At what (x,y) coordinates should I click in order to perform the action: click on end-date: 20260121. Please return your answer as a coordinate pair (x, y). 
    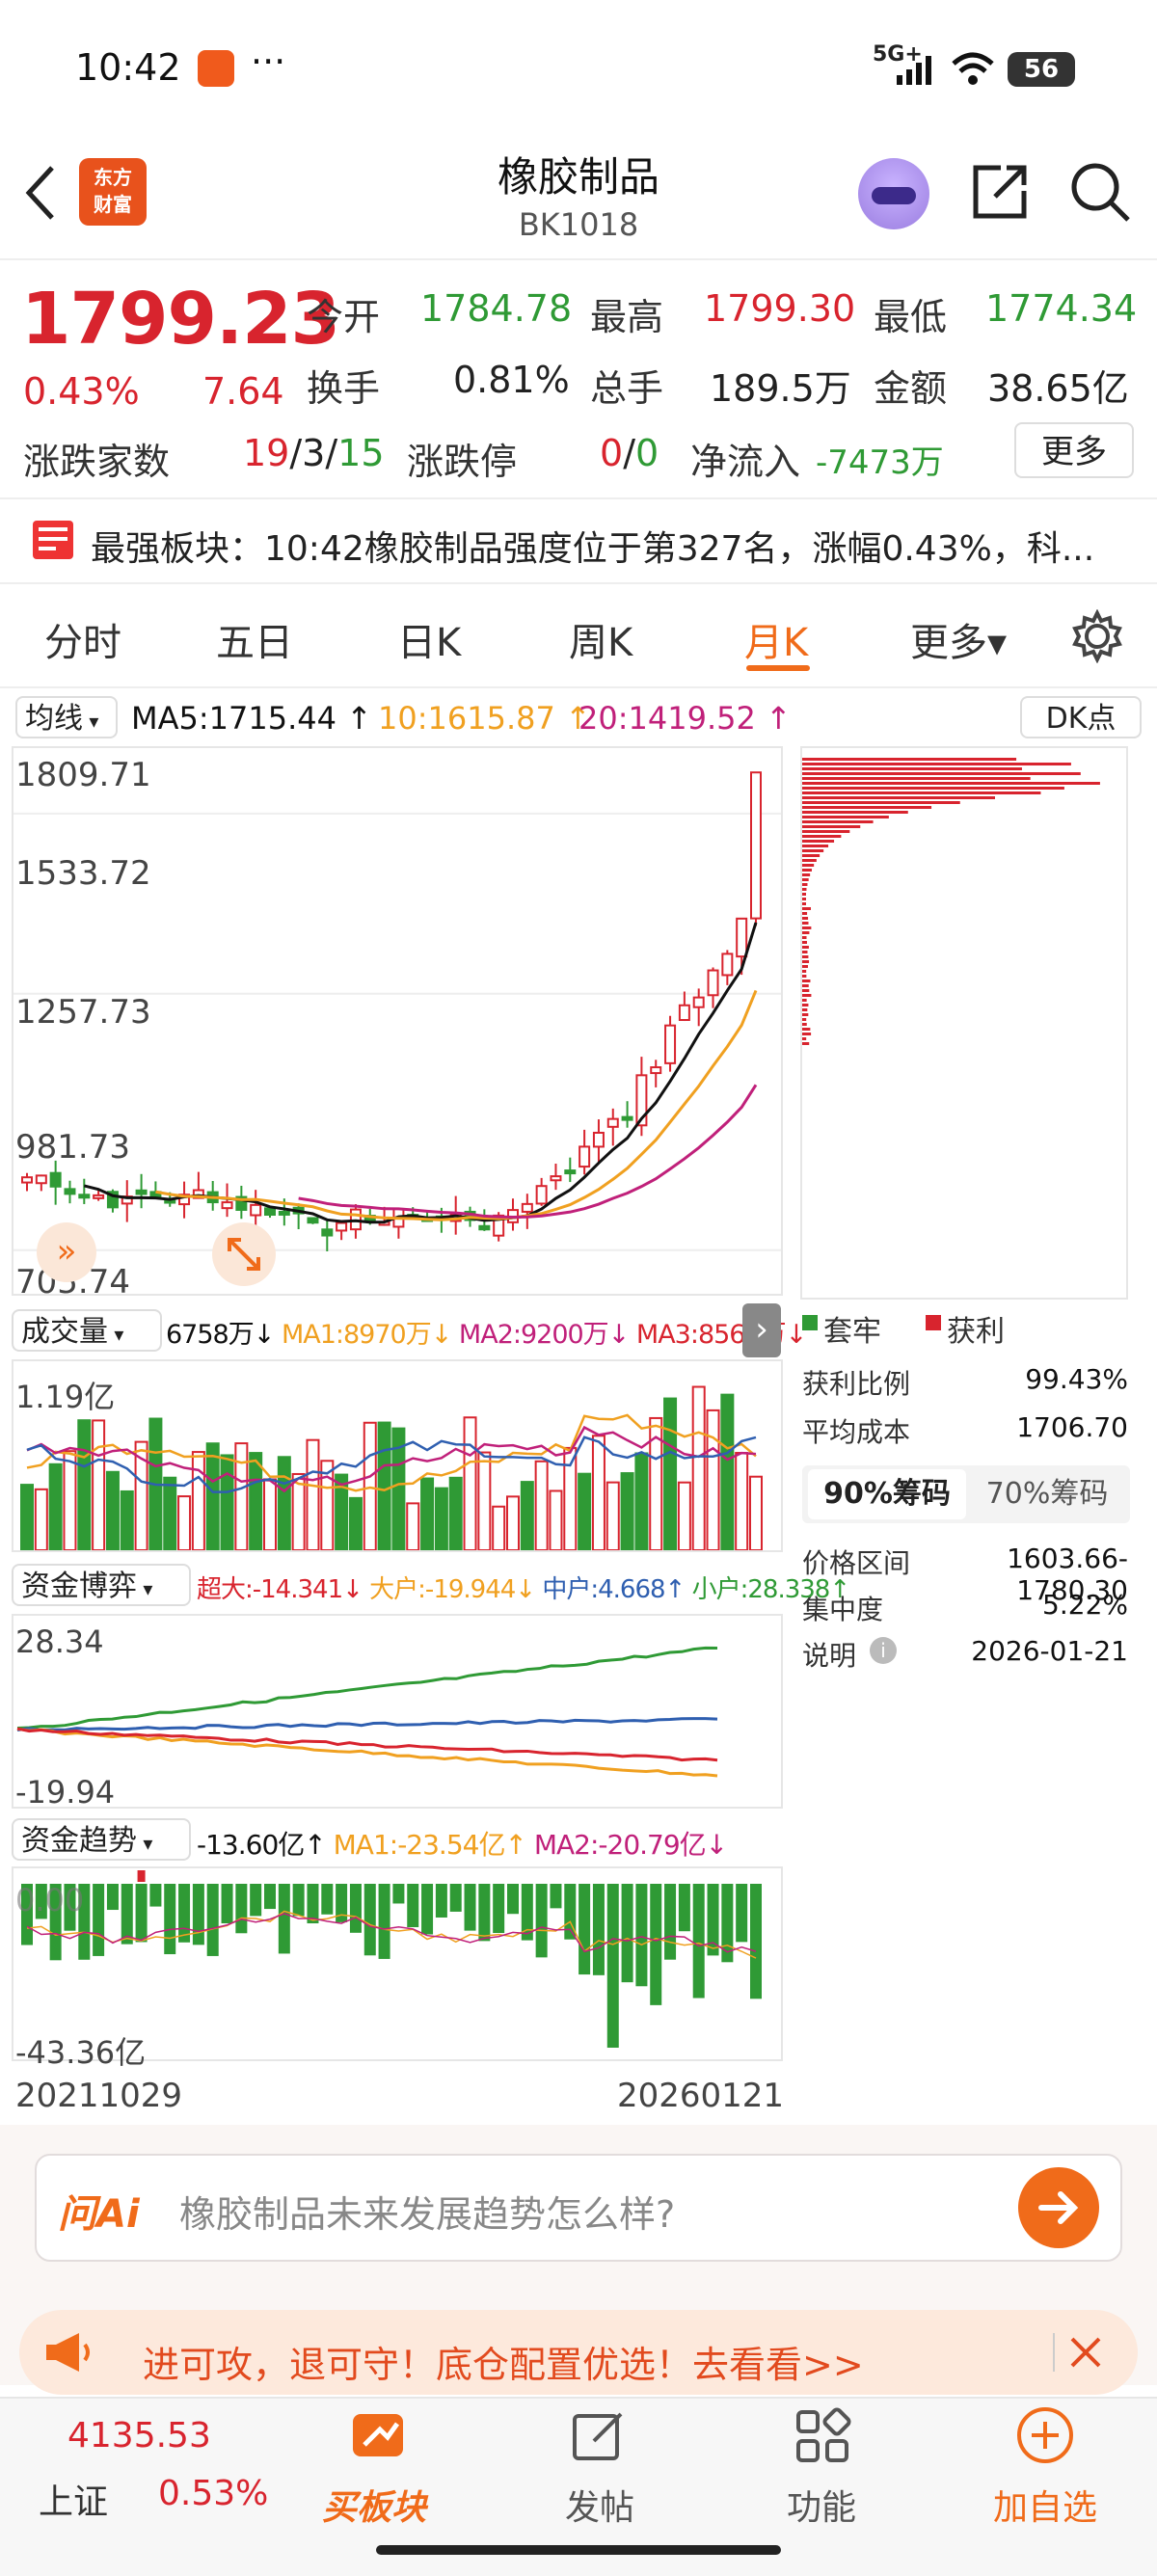
    Looking at the image, I should click on (701, 2096).